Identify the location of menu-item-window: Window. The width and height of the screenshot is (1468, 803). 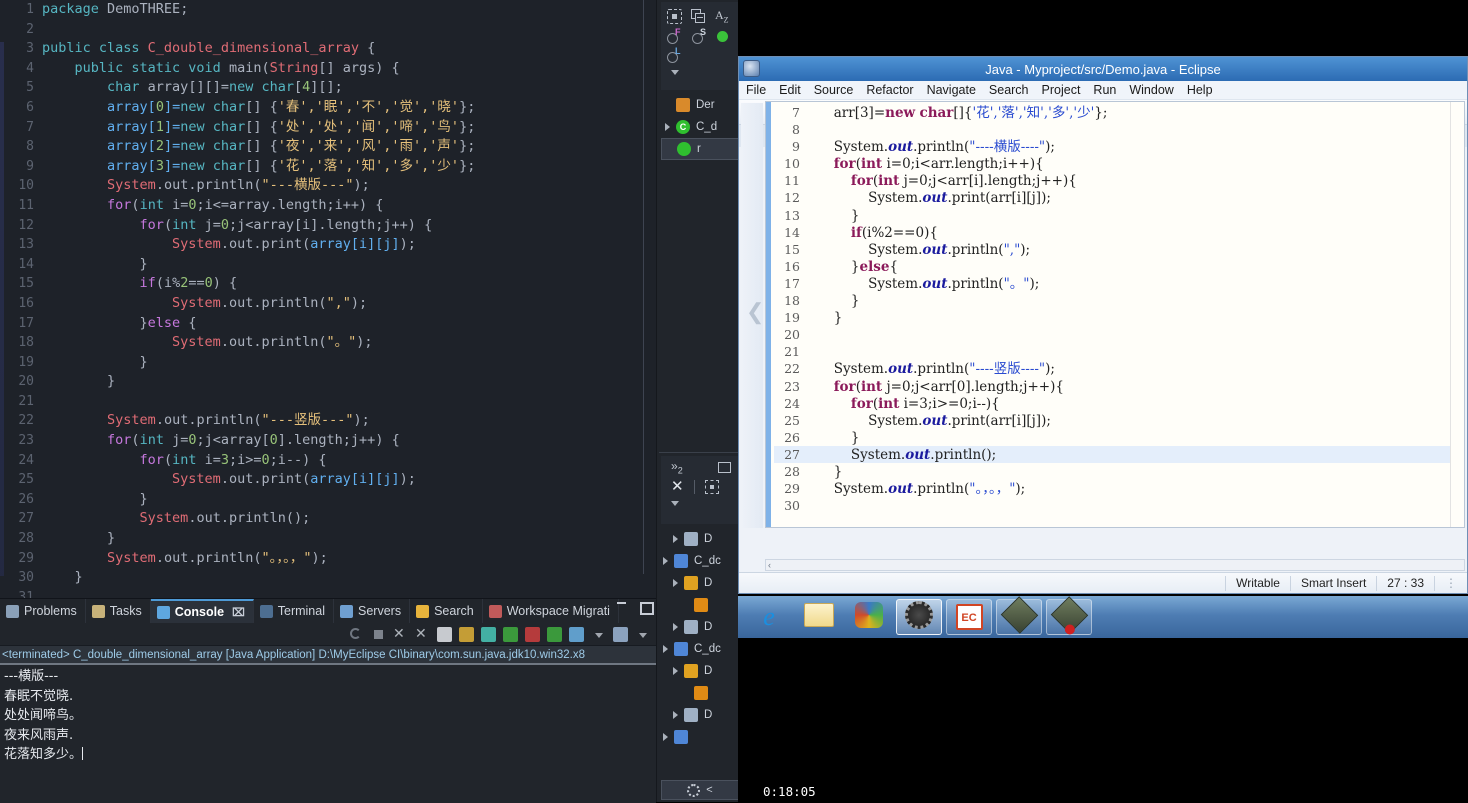
(1151, 90).